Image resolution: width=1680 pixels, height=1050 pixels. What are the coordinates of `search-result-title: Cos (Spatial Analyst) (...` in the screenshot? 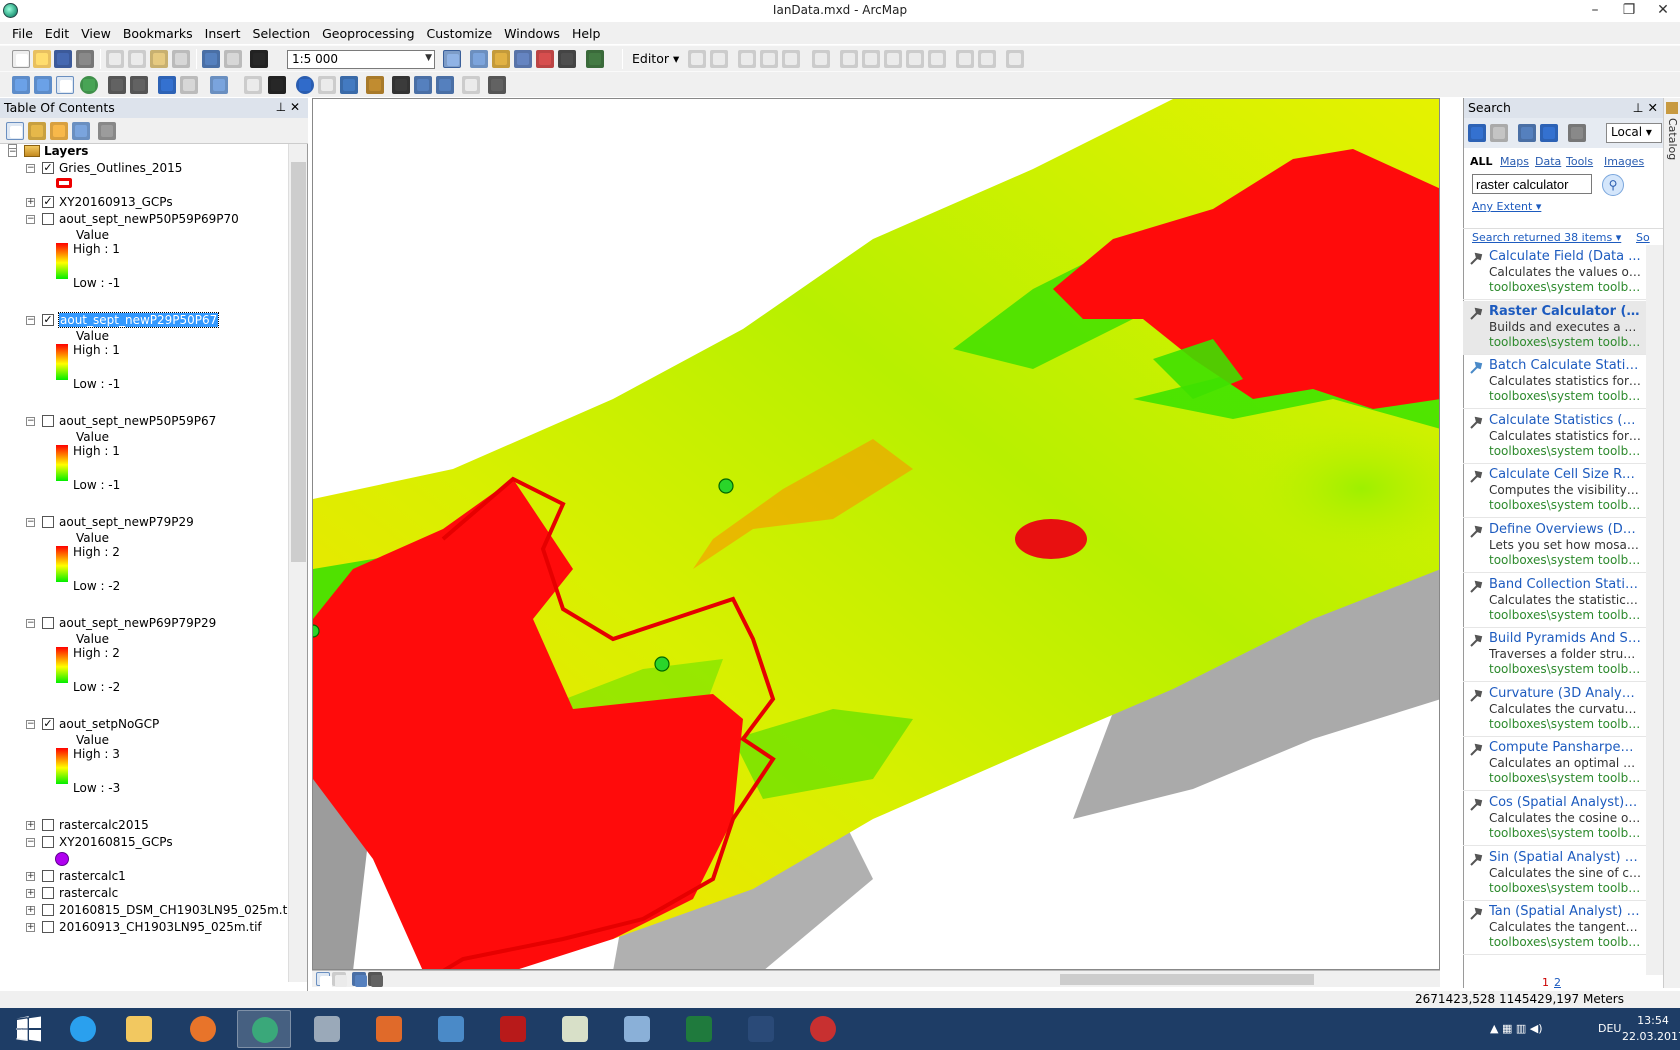 It's located at (1565, 802).